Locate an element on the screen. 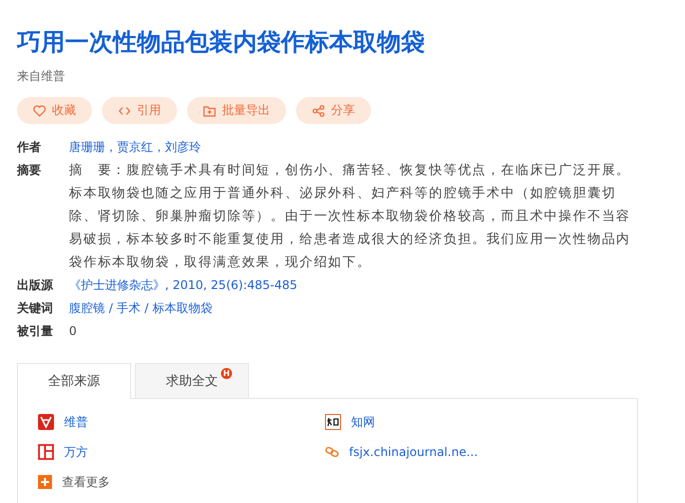 The width and height of the screenshot is (685, 503). article-title: 巧用一次性物品包装内袋作标本取物袋 is located at coordinates (221, 42).